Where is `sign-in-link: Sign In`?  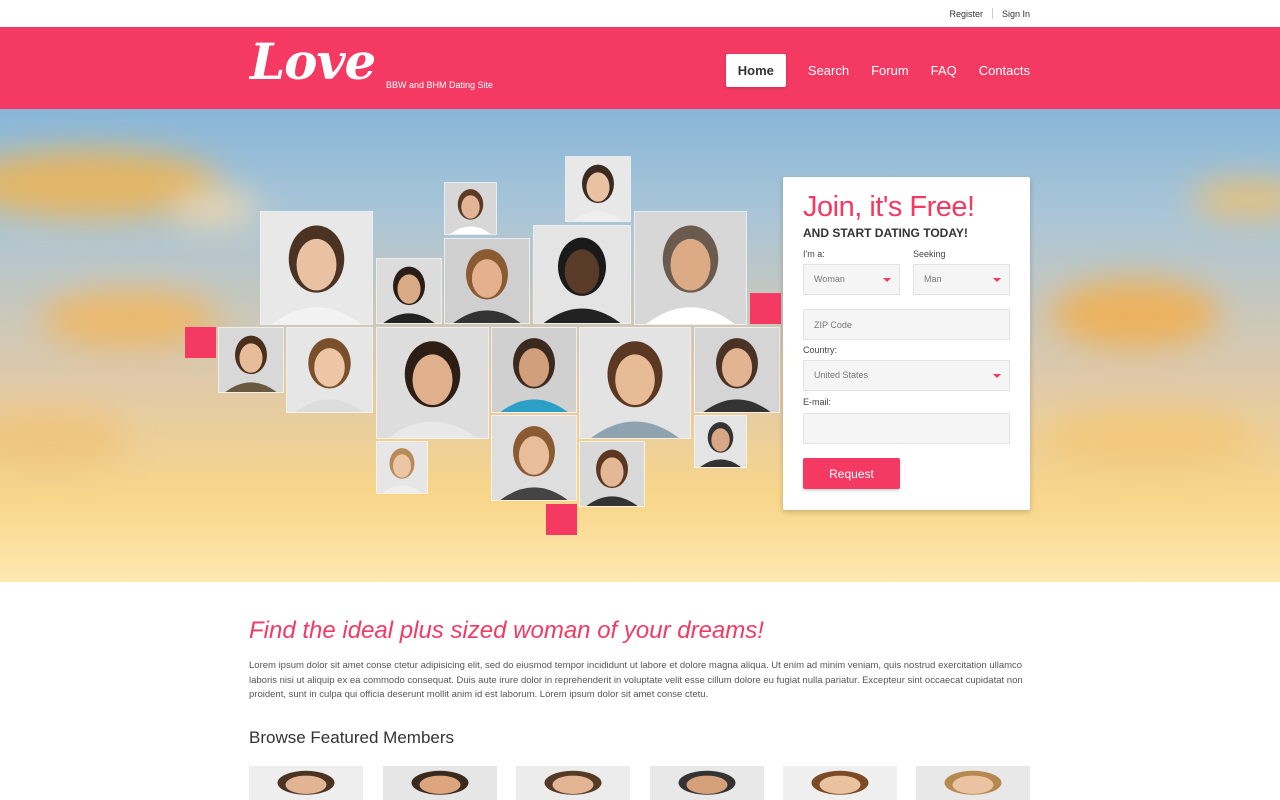 sign-in-link: Sign In is located at coordinates (1016, 14).